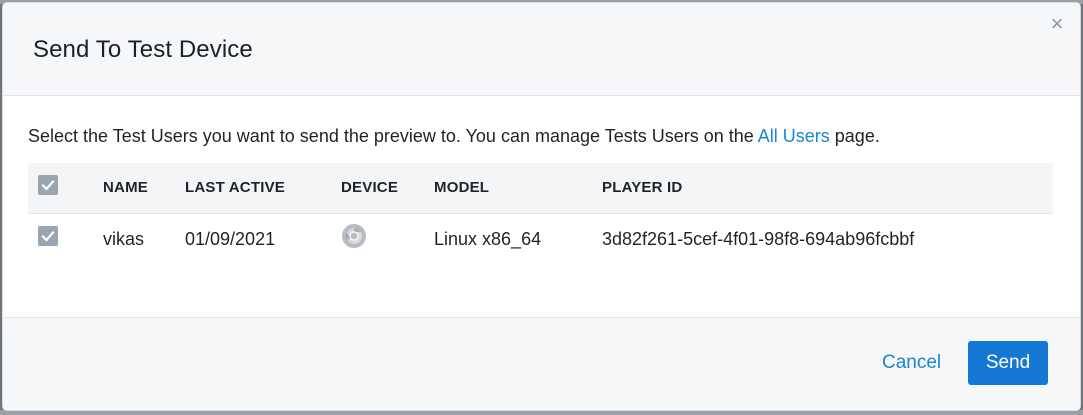 This screenshot has width=1083, height=415. I want to click on column-header-device: DEVICE, so click(369, 188).